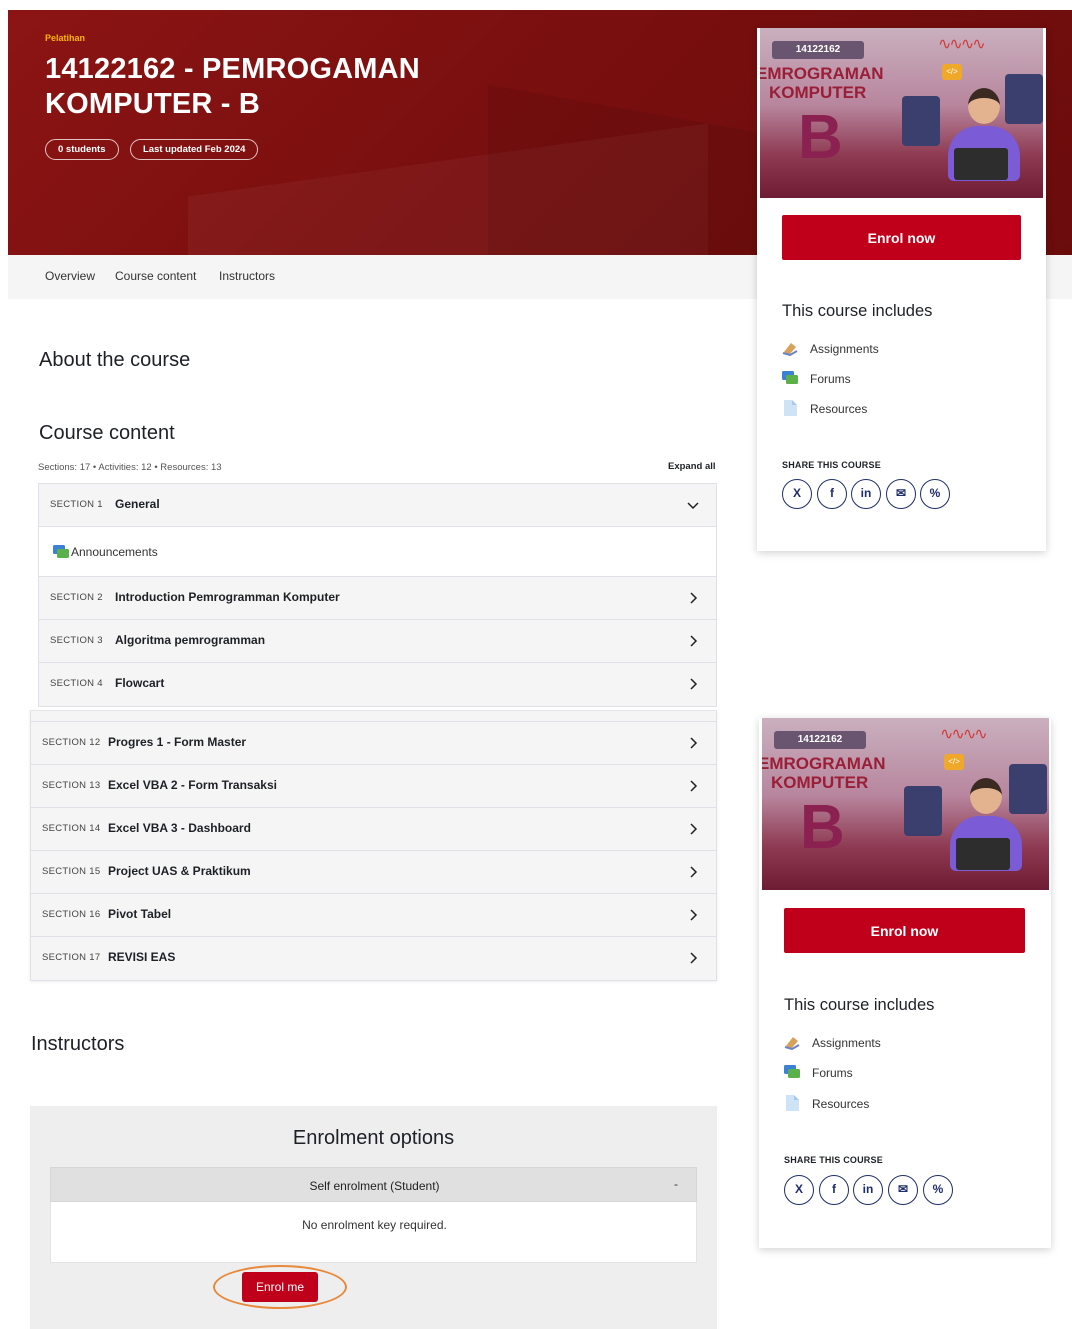 The image size is (1072, 1329). I want to click on tab-instructors: Instructors, so click(247, 276).